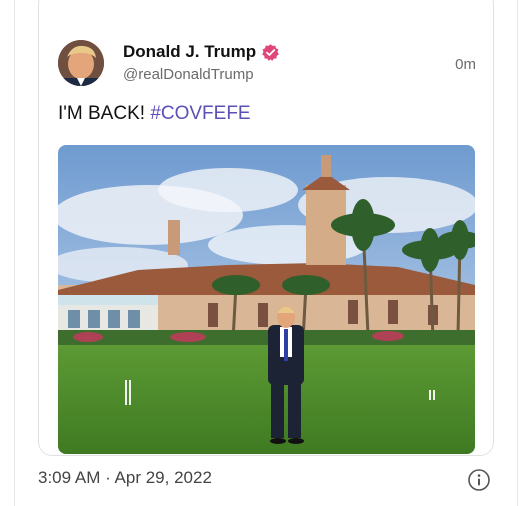  Describe the element at coordinates (189, 52) in the screenshot. I see `display-name-text: Donald J. Trump` at that location.